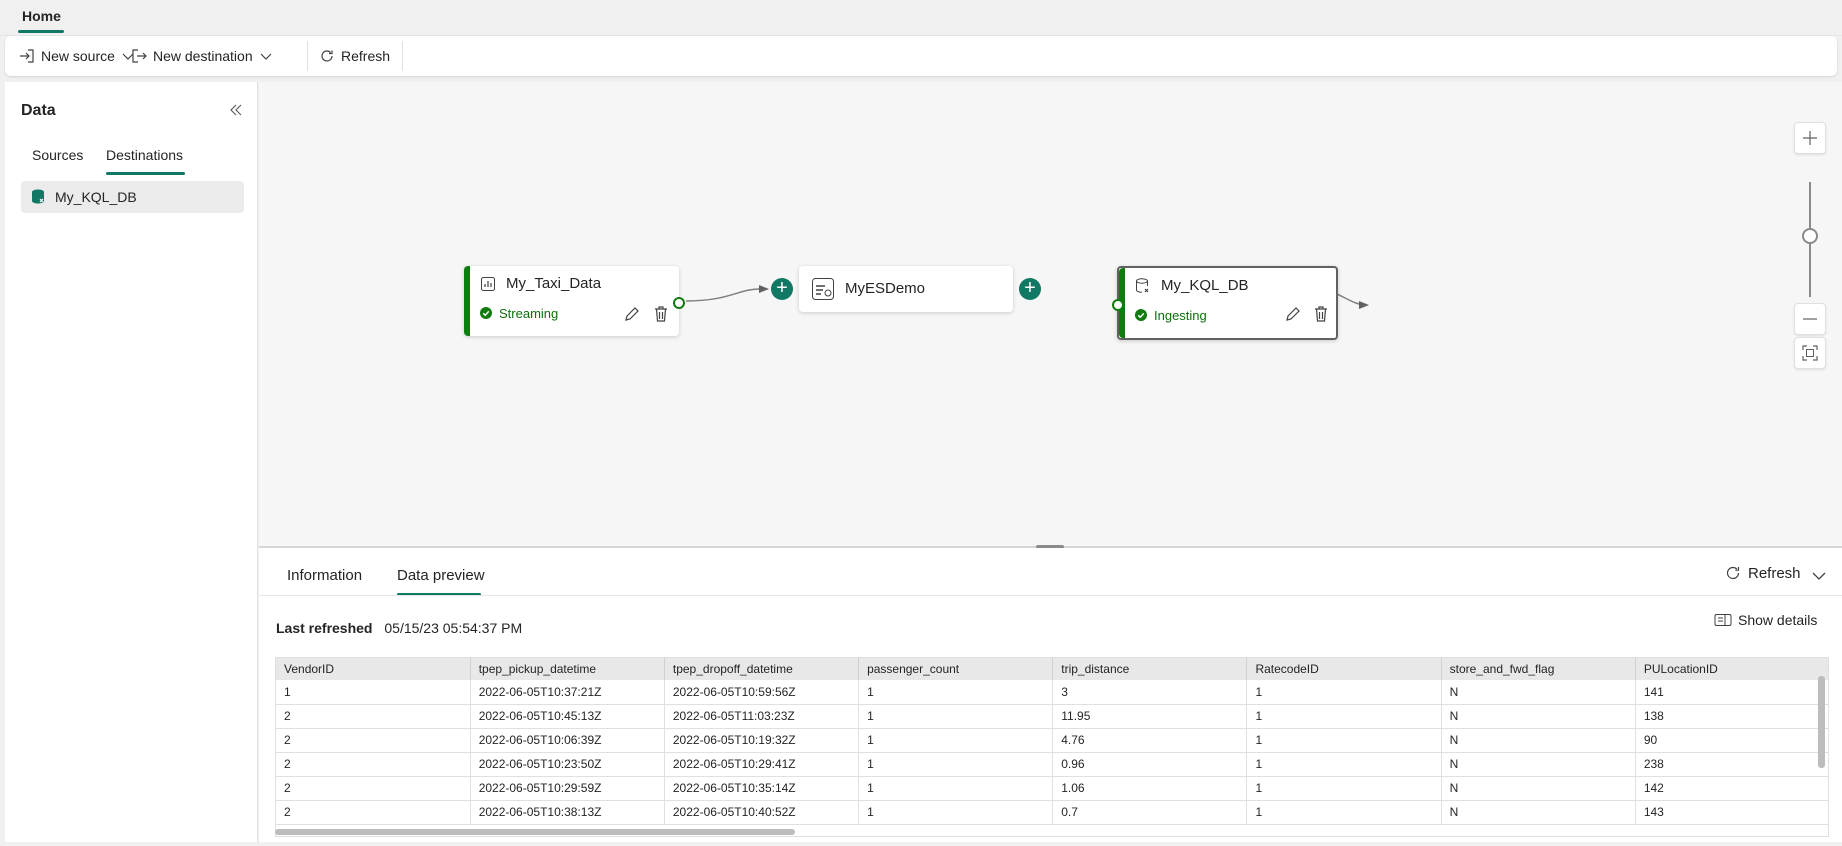  What do you see at coordinates (885, 288) in the screenshot?
I see `node-title: MyESDemo` at bounding box center [885, 288].